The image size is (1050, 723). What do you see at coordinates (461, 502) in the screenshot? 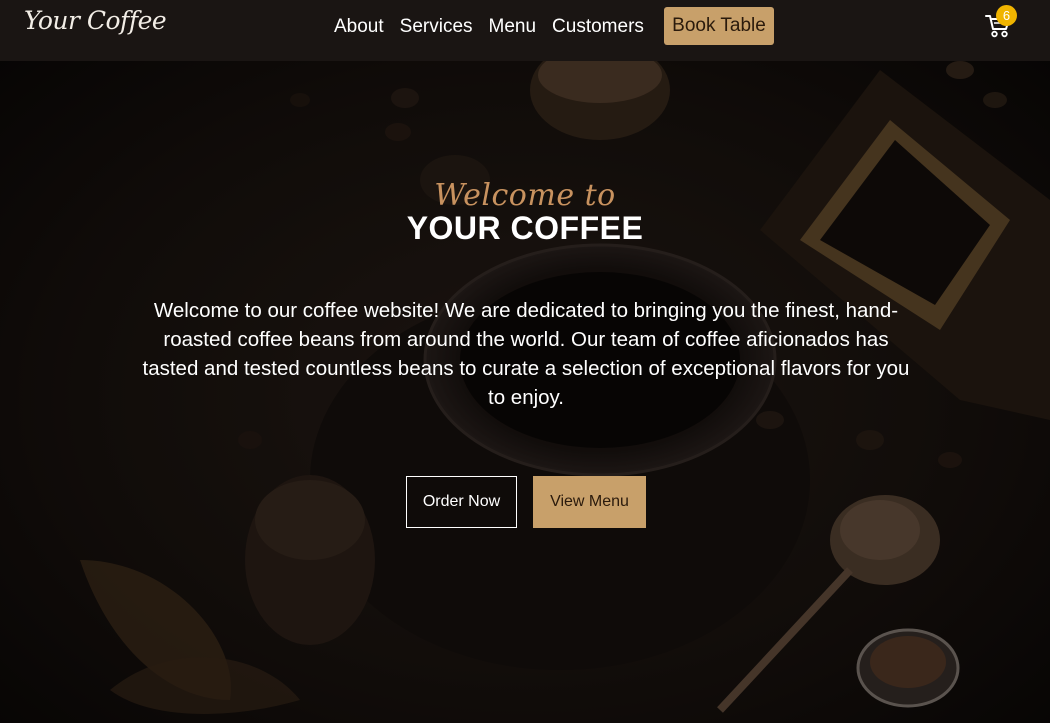
I see `order-now-button: Order Now` at bounding box center [461, 502].